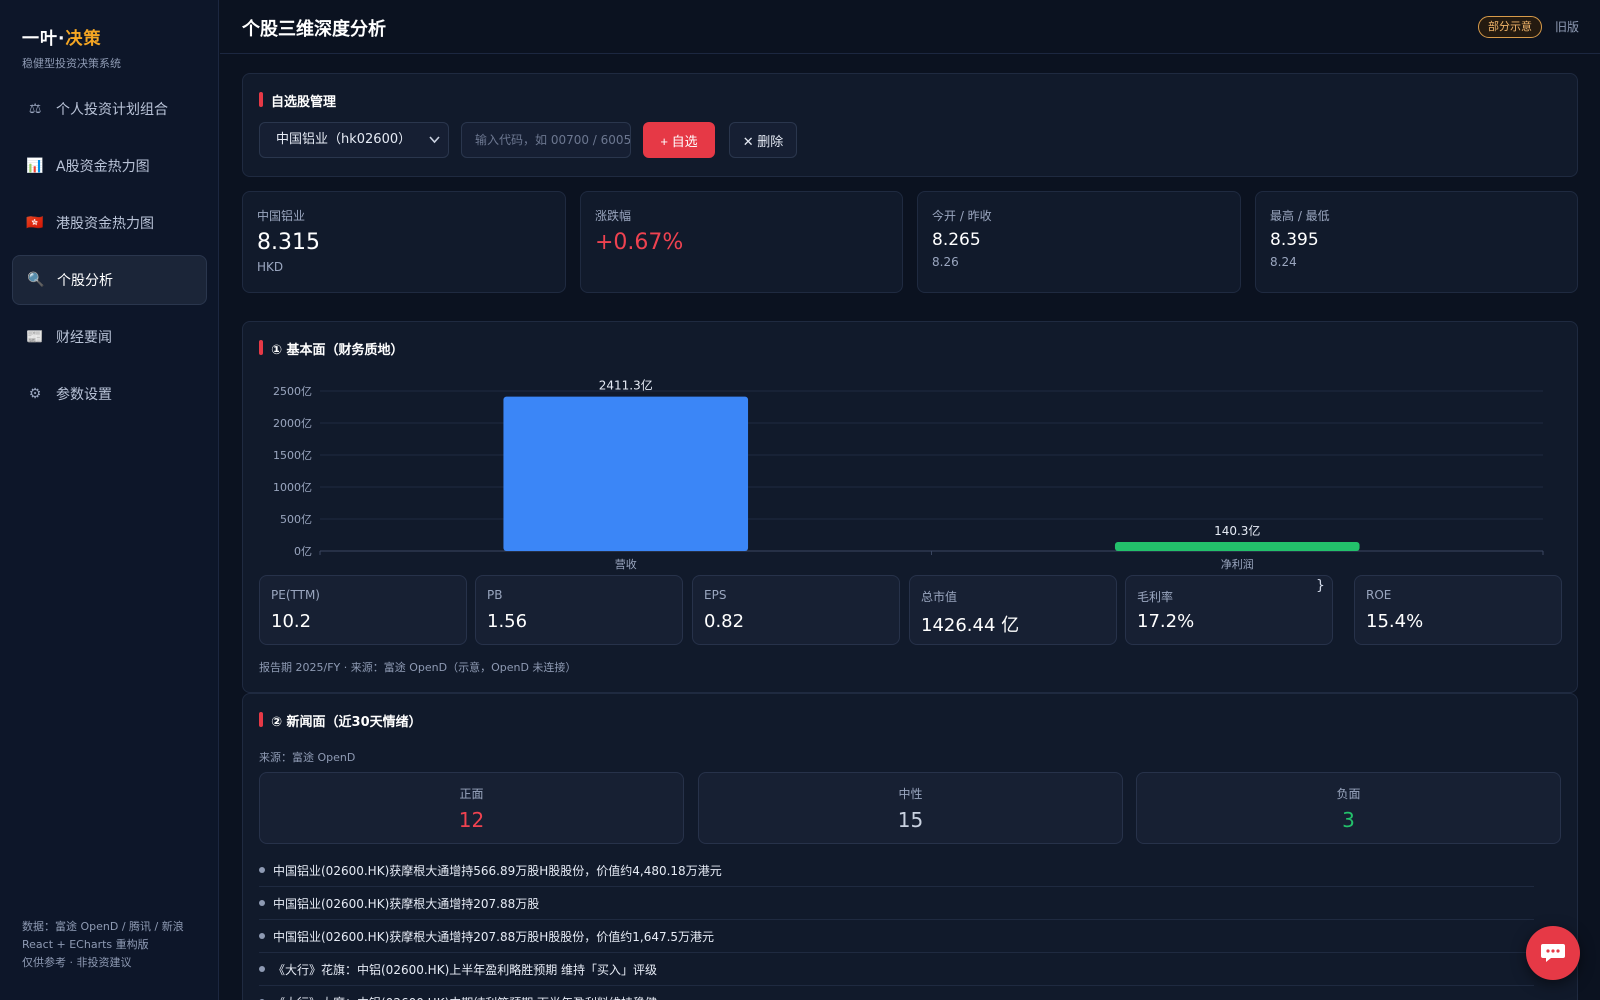 Image resolution: width=1600 pixels, height=1000 pixels. Describe the element at coordinates (945, 262) in the screenshot. I see `prev-close-value: 8.26` at that location.